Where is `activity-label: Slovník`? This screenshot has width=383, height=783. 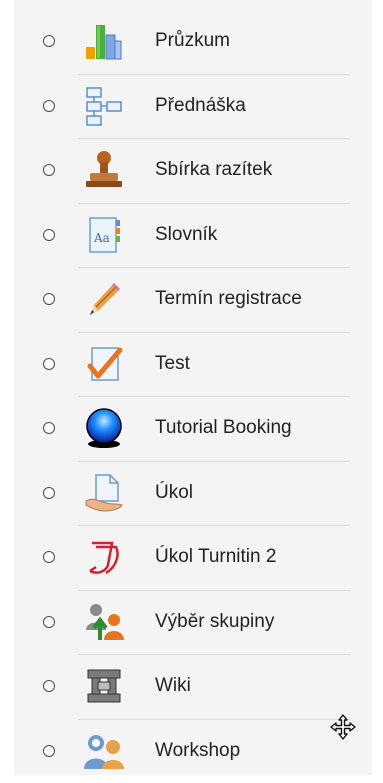
activity-label: Slovník is located at coordinates (186, 235).